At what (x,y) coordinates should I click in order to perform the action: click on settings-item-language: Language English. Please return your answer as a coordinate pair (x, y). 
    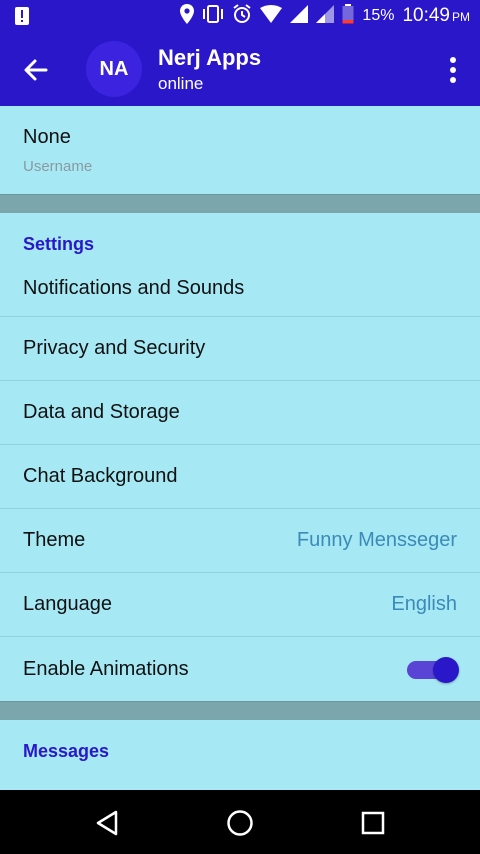
    Looking at the image, I should click on (240, 605).